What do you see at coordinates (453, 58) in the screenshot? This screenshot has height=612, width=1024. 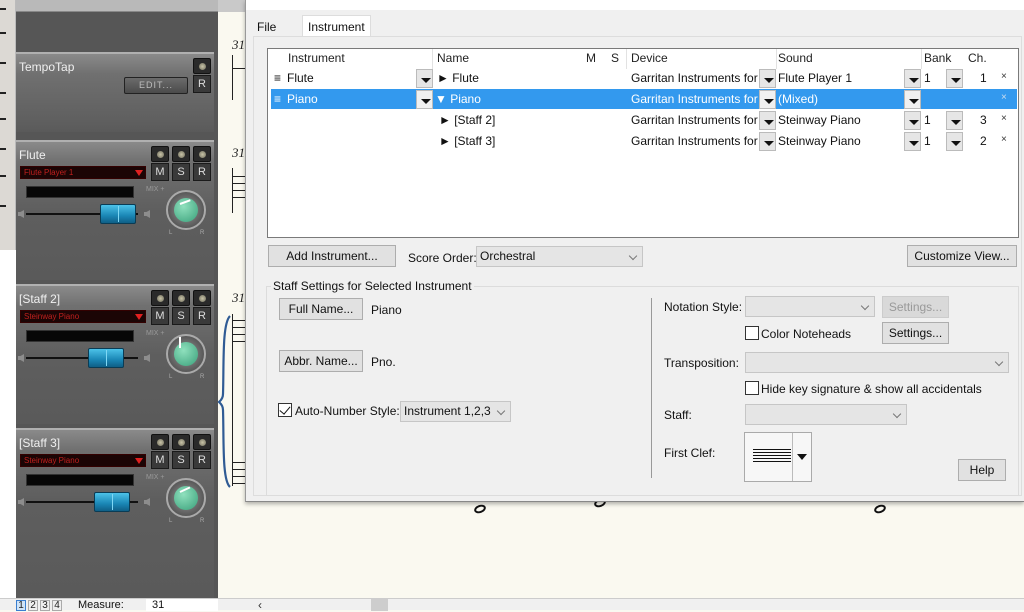 I see `col-header-name: Name` at bounding box center [453, 58].